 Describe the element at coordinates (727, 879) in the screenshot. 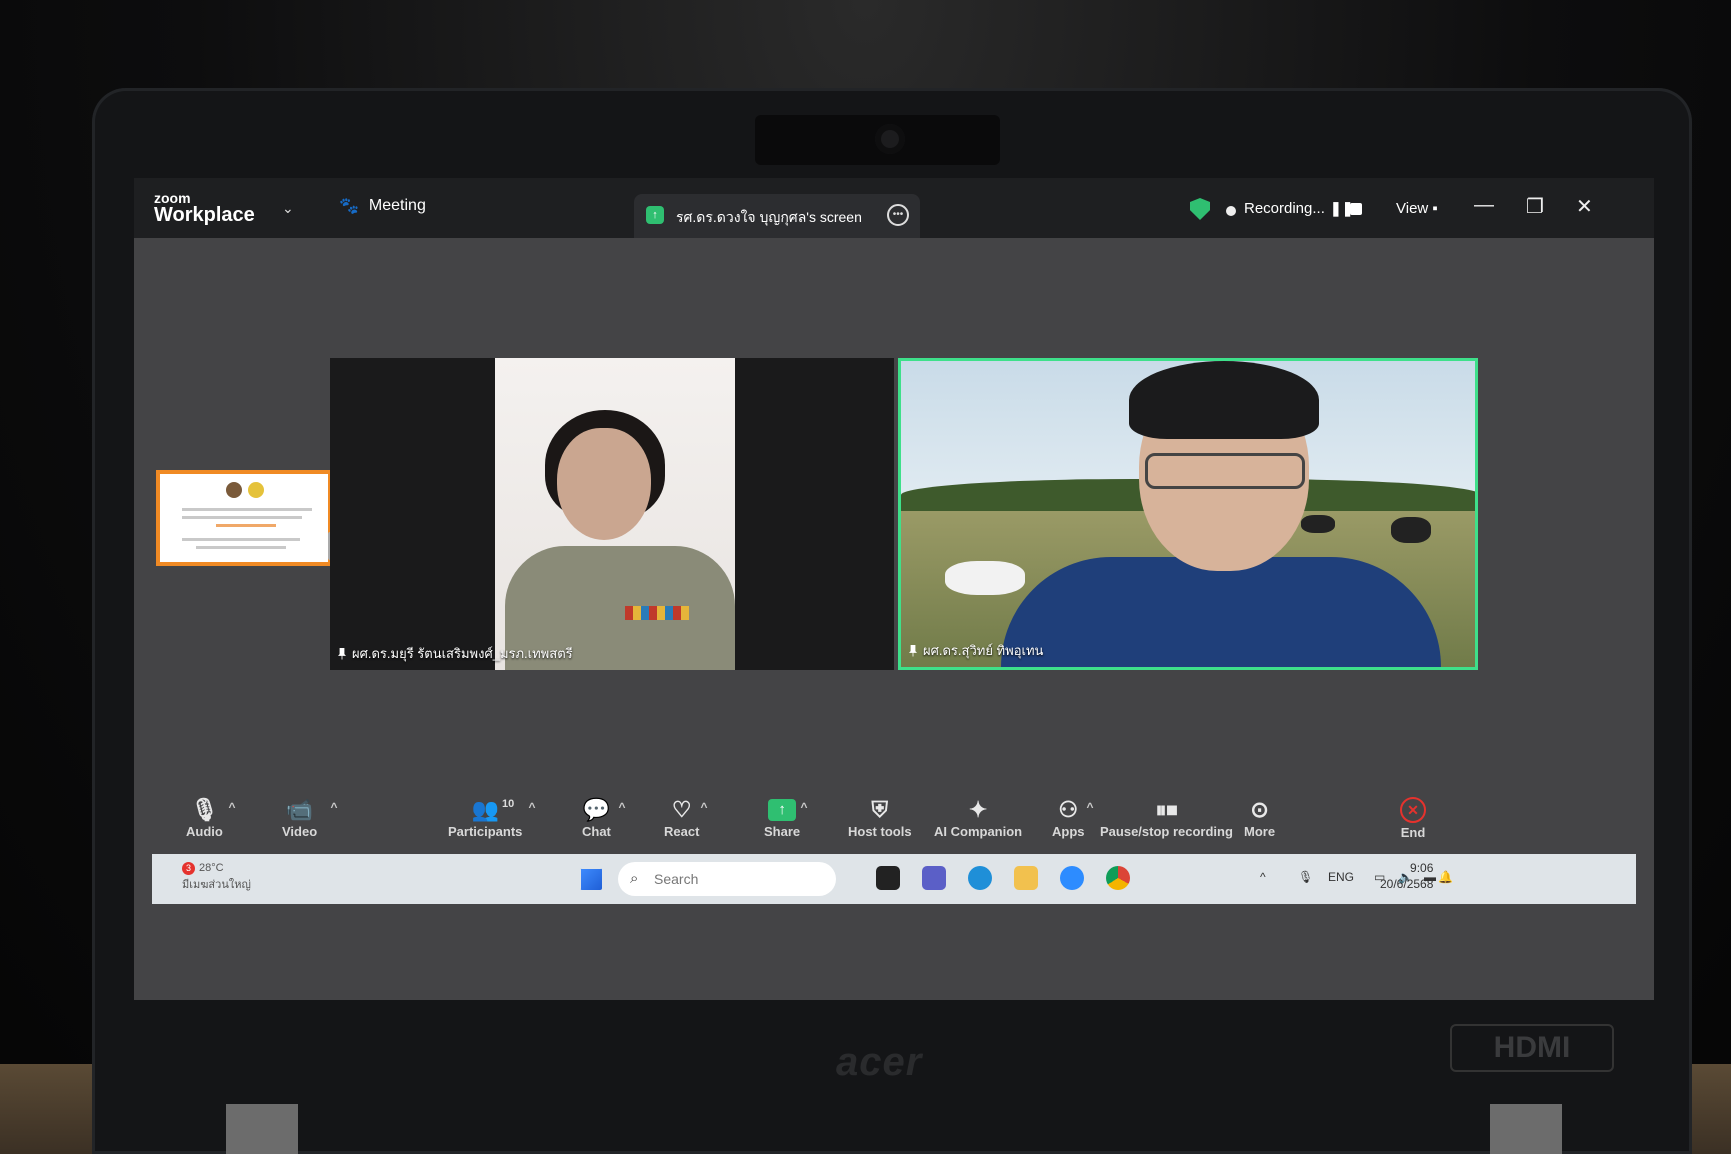

I see `taskbar-search: ⌕ Search` at that location.